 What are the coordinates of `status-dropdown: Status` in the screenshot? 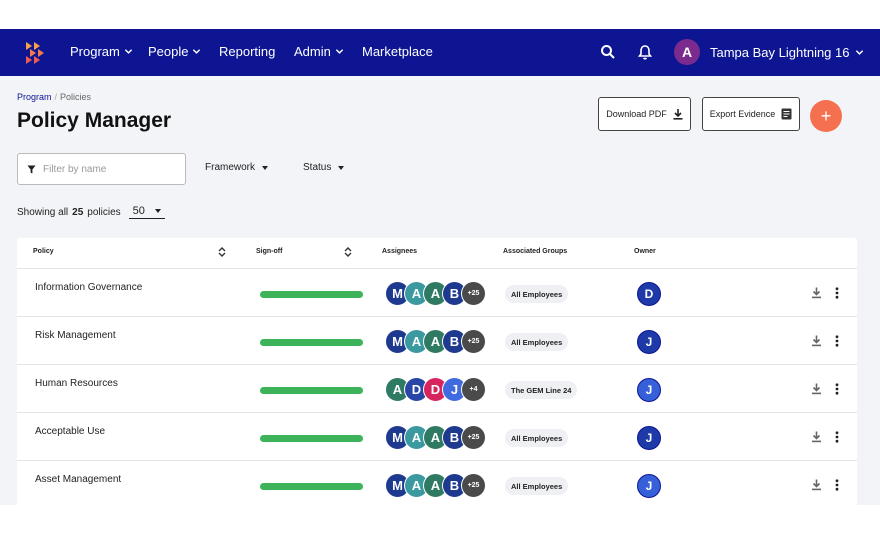 It's located at (324, 167).